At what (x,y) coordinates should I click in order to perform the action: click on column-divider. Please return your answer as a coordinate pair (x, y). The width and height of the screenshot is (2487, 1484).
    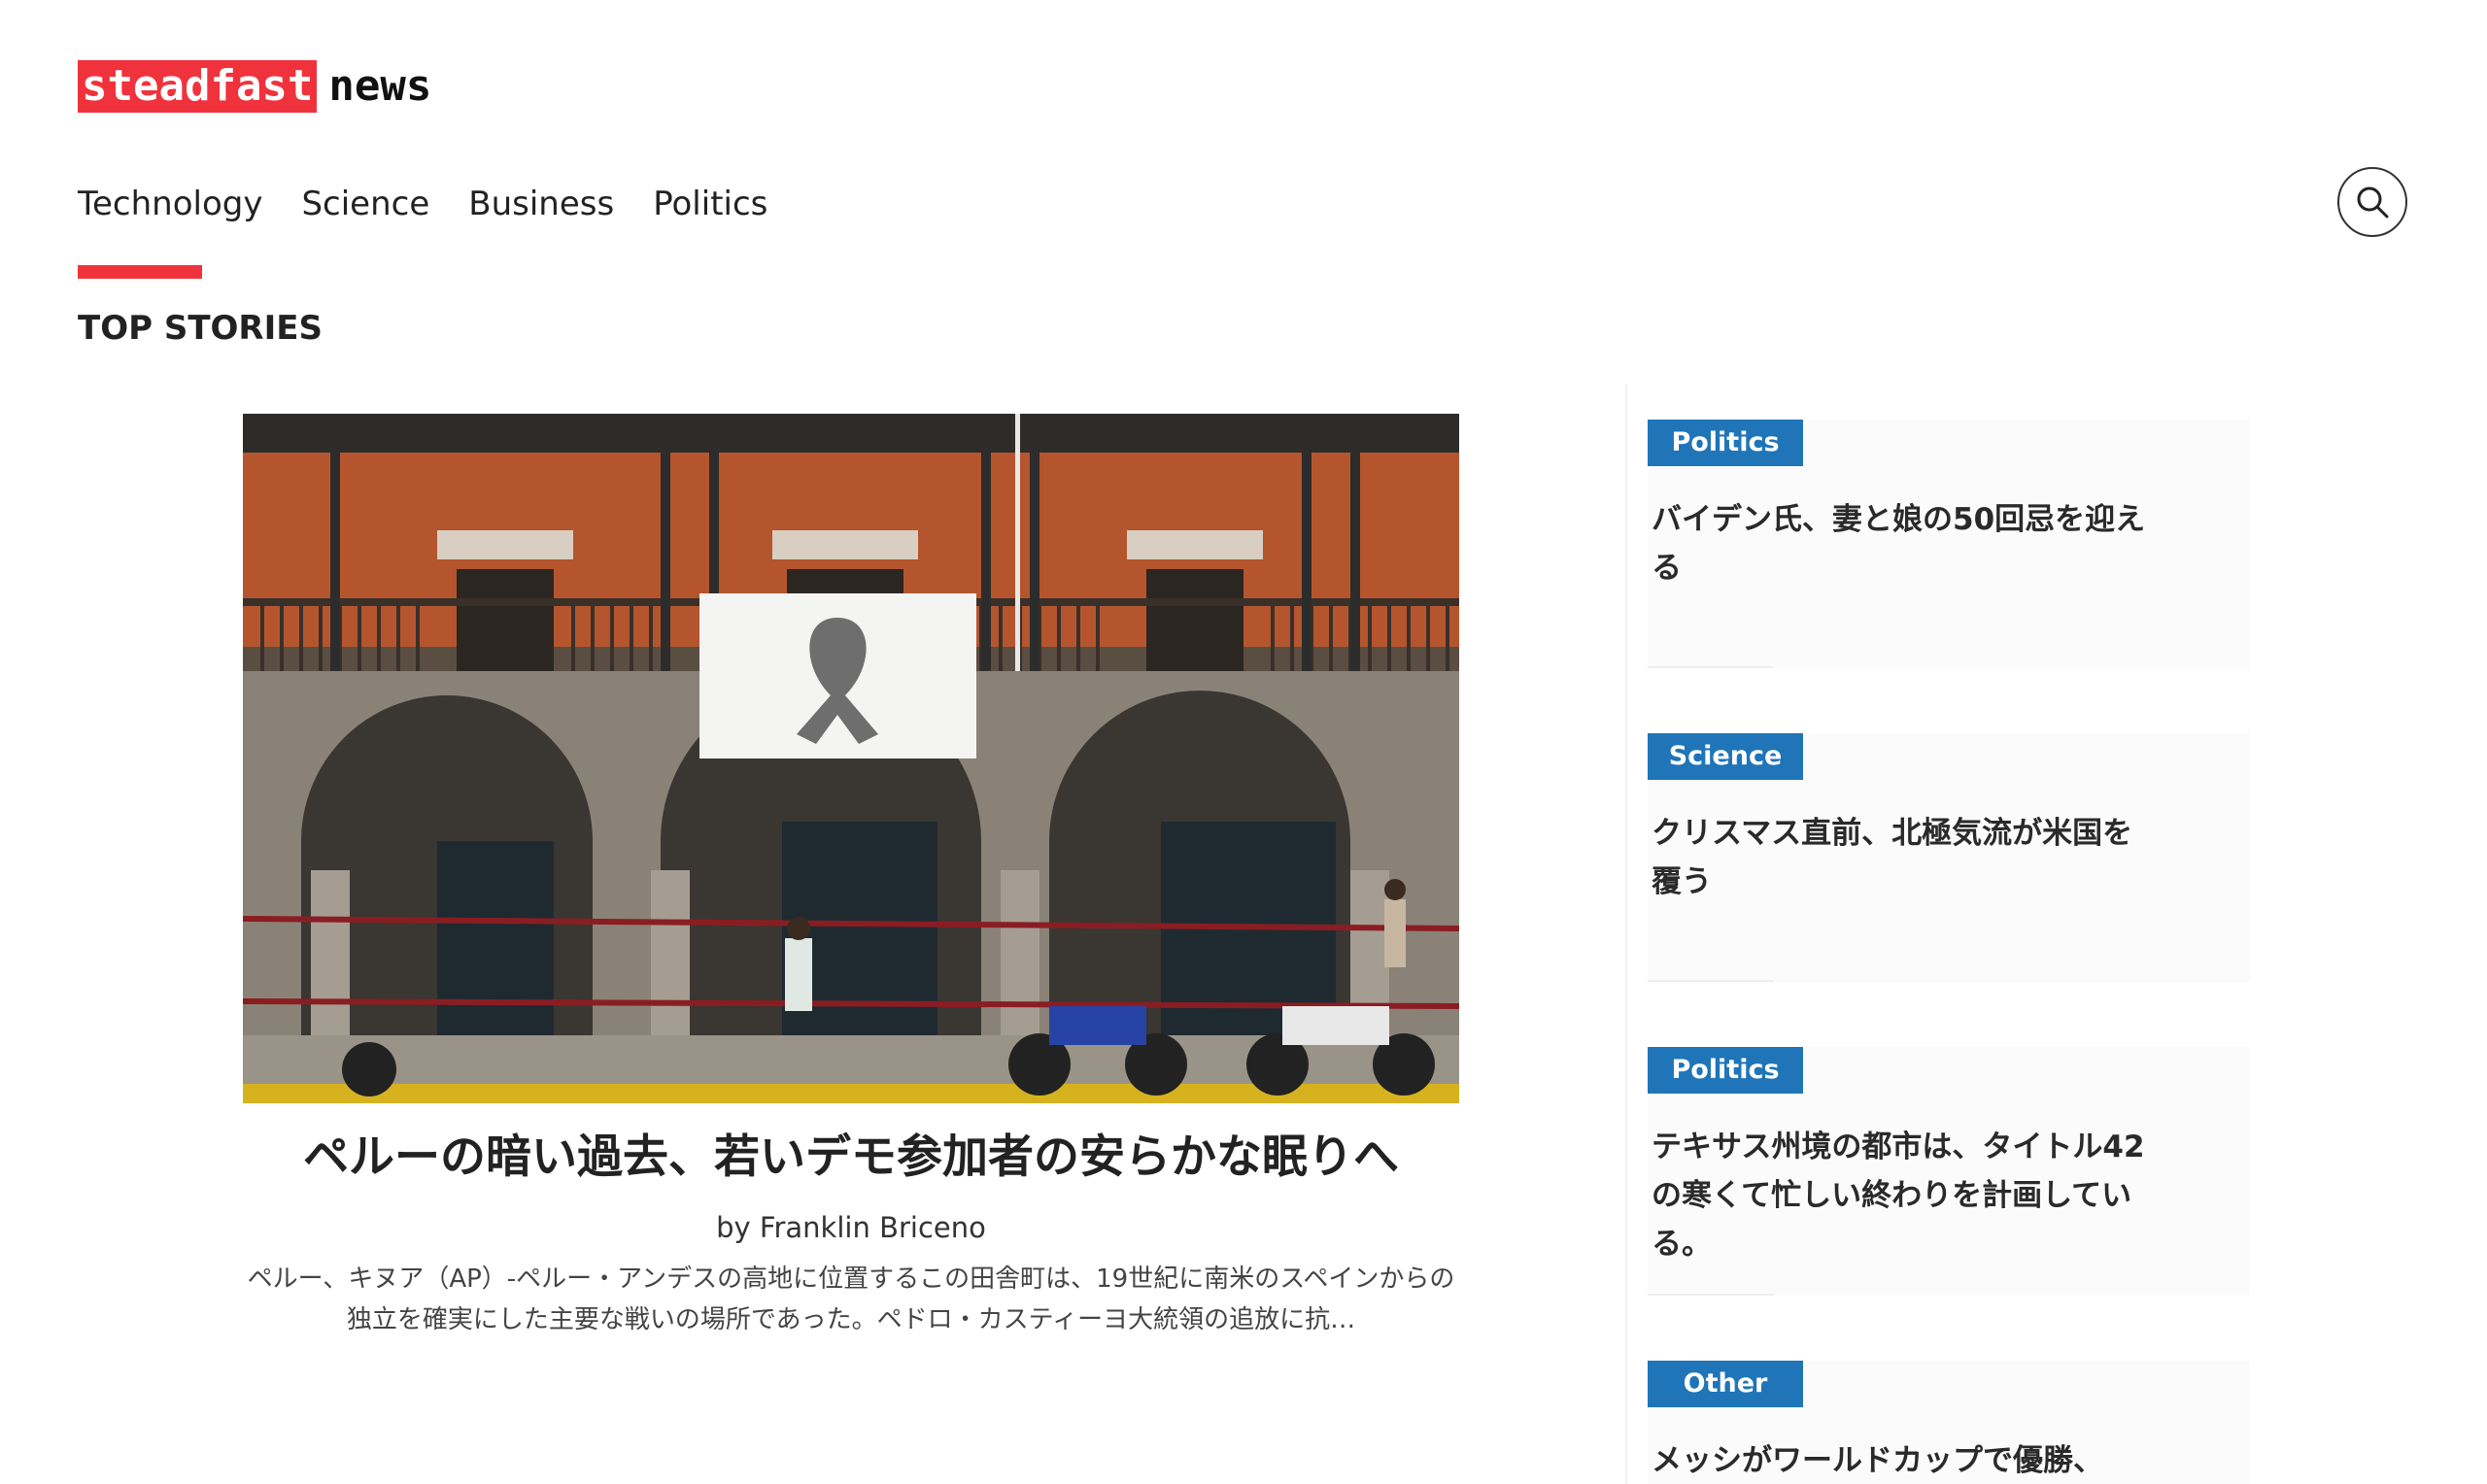
    Looking at the image, I should click on (1626, 934).